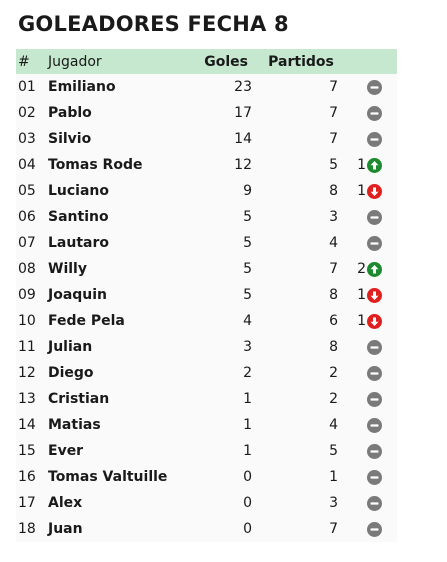 The image size is (447, 562). I want to click on row-trend: 2, so click(371, 269).